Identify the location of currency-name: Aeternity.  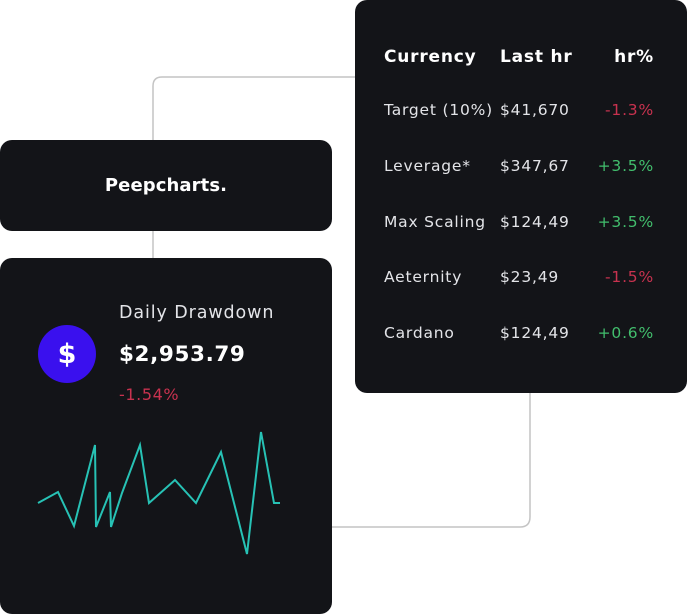
(423, 277).